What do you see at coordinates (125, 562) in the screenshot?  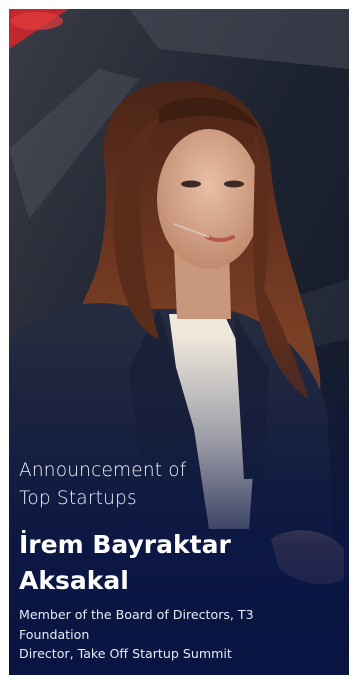 I see `speaker-name: İrem Bayraktar Aksakal` at bounding box center [125, 562].